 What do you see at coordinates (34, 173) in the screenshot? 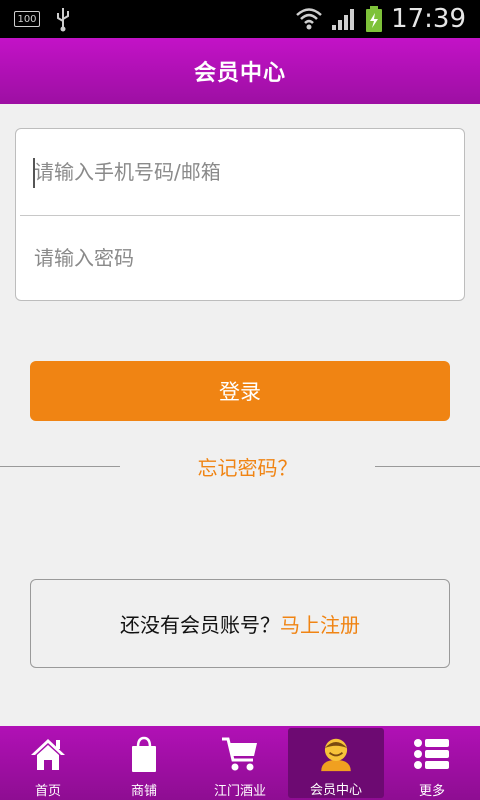
I see `text-cursor` at bounding box center [34, 173].